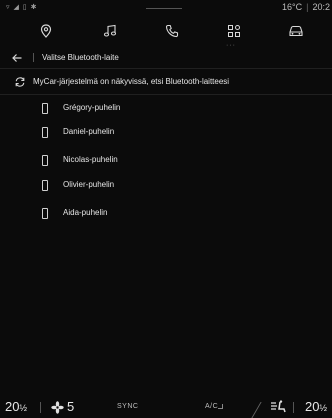 This screenshot has height=418, width=332. I want to click on ac-indicator, so click(220, 406).